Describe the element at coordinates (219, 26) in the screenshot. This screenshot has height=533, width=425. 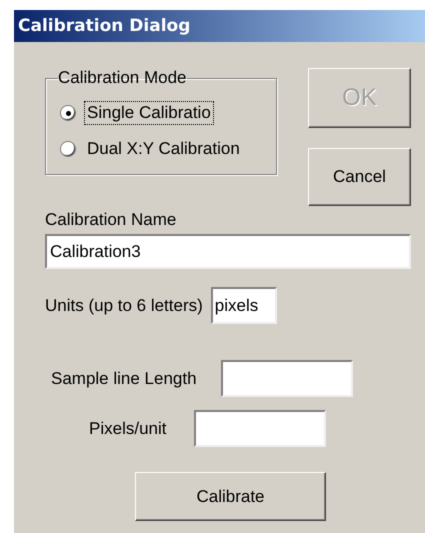
I see `window-title: Calibration Dialog` at that location.